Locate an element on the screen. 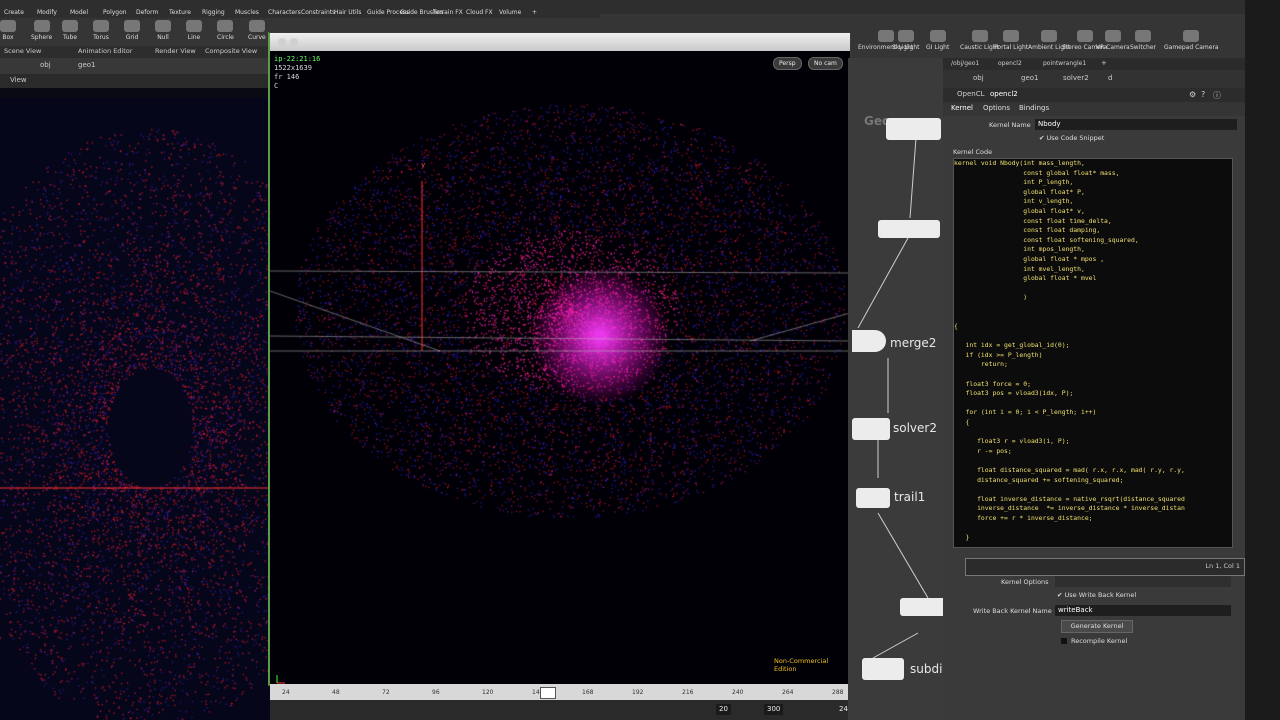 The width and height of the screenshot is (1280, 720). shelf-tool-left-label: Null is located at coordinates (163, 37).